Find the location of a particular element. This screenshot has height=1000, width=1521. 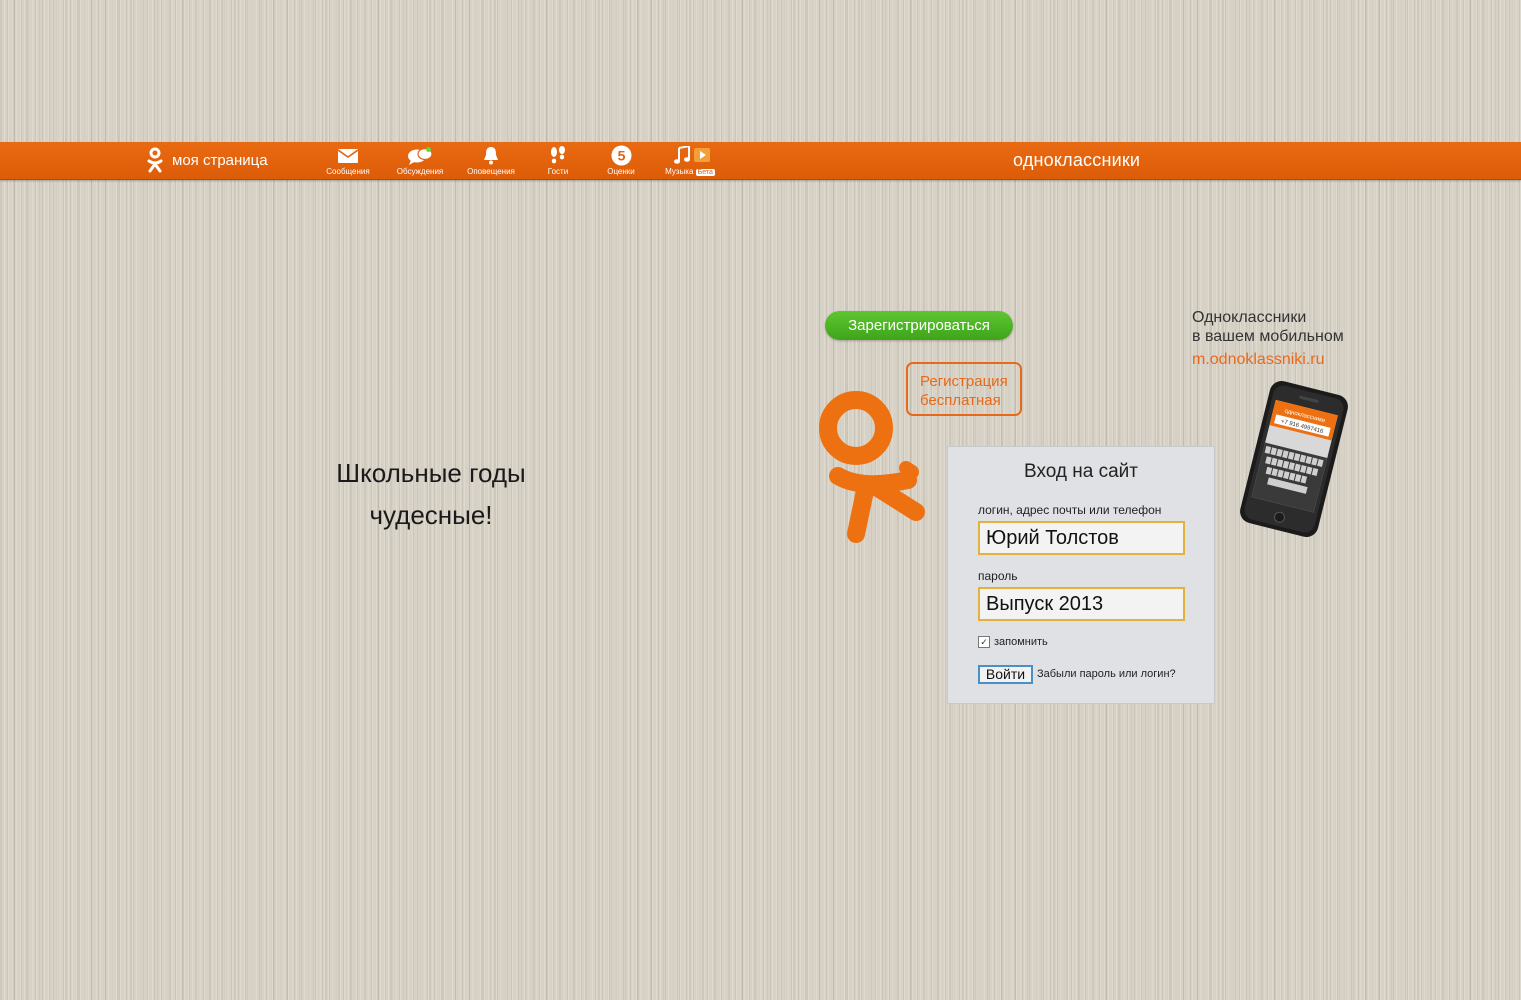

my-page-label: моя страница is located at coordinates (220, 160).